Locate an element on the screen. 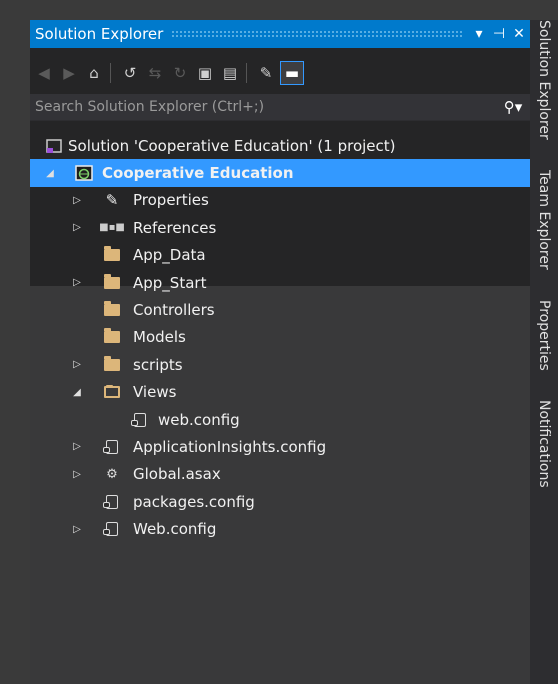 This screenshot has height=684, width=558. tree-row: ▷ Web.config is located at coordinates (280, 528).